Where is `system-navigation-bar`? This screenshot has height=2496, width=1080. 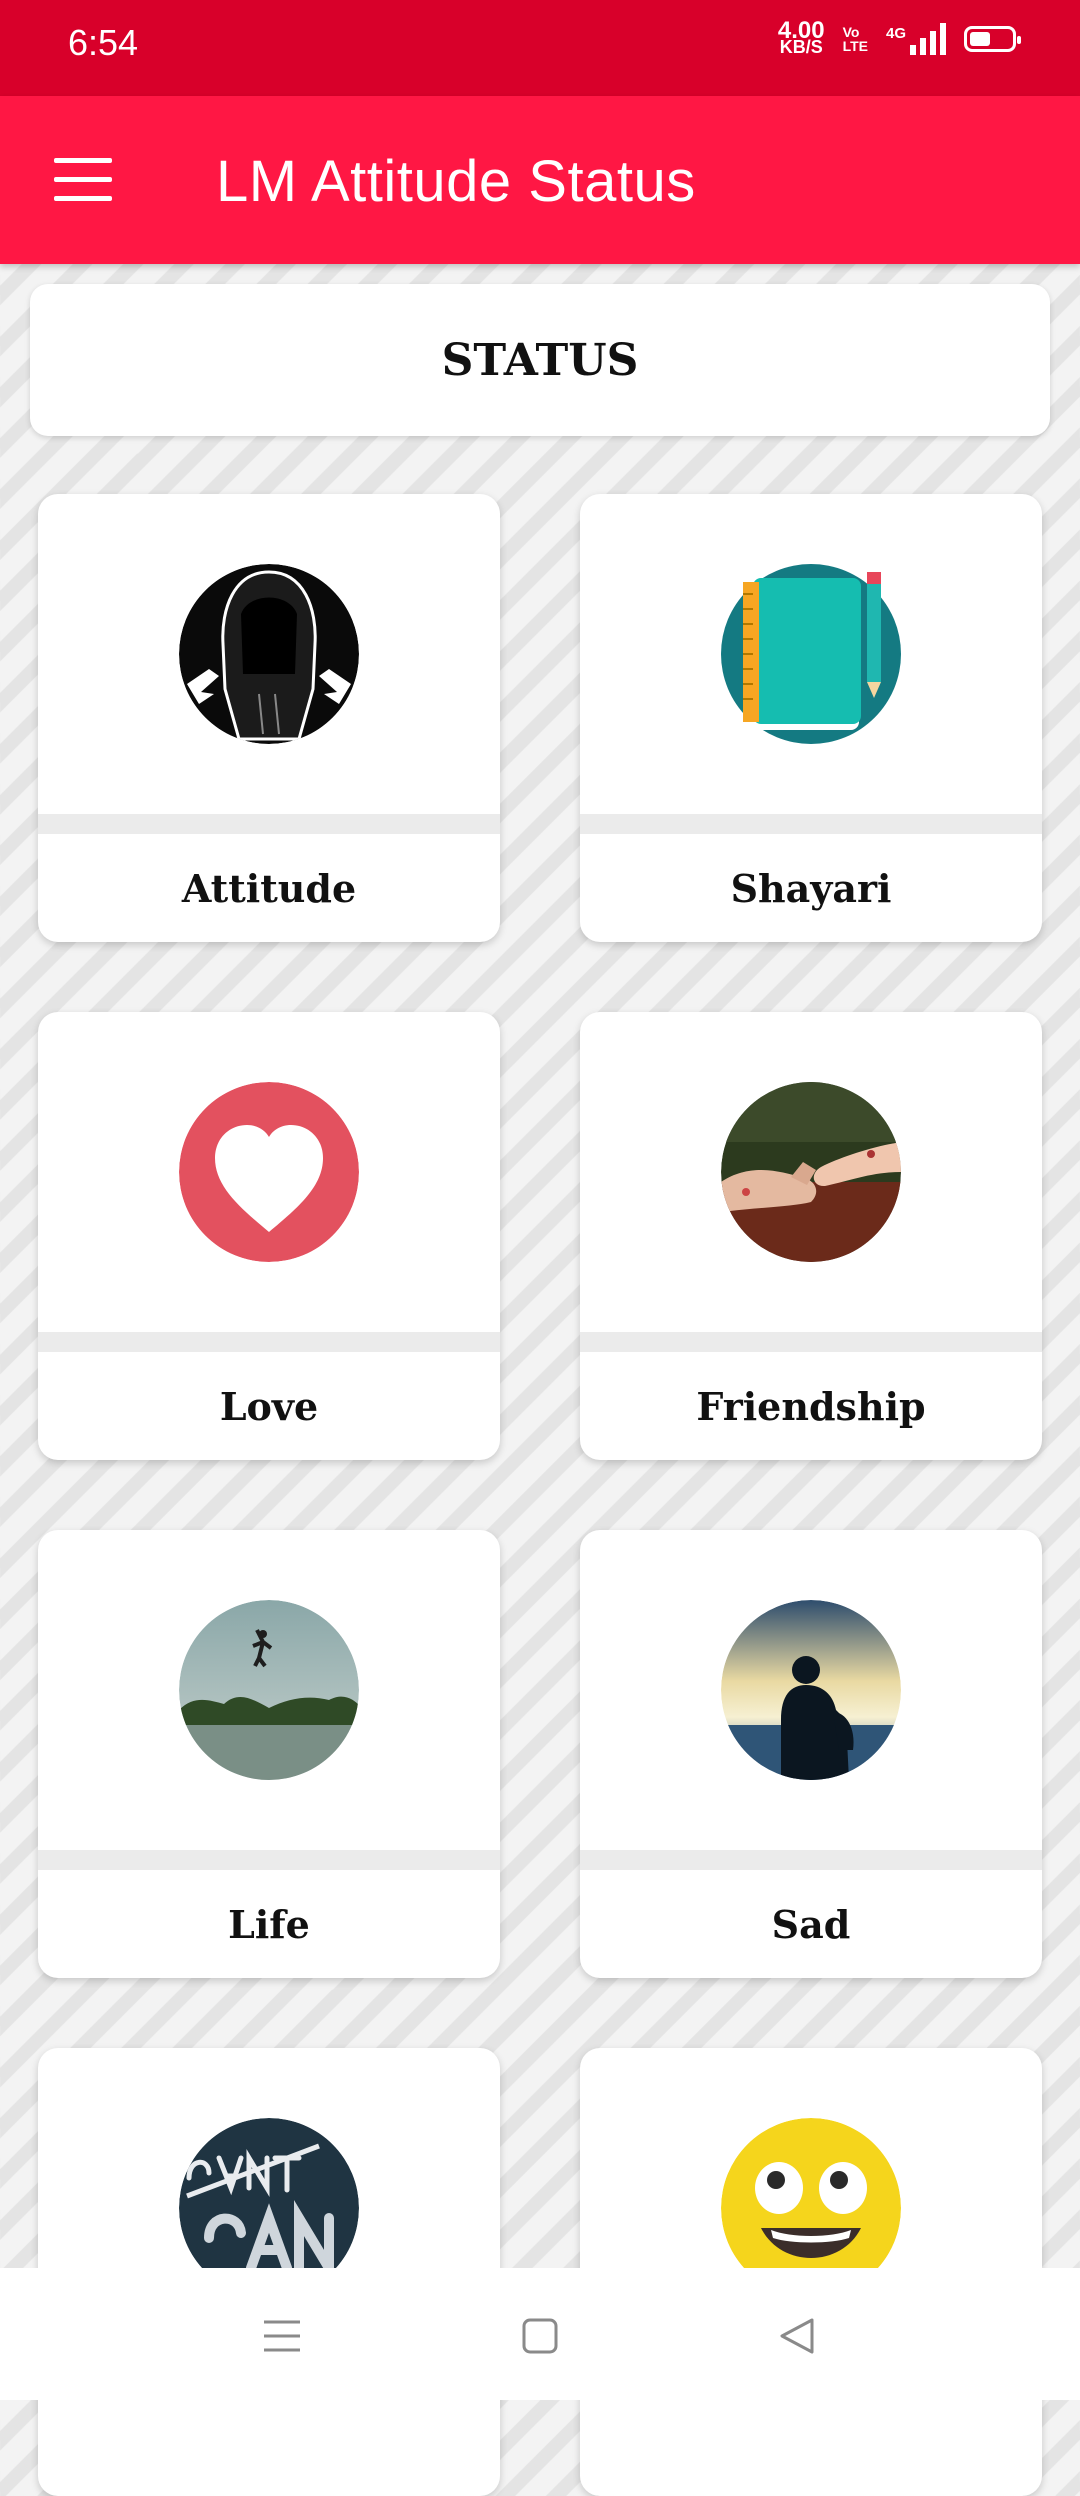
system-navigation-bar is located at coordinates (540, 2334).